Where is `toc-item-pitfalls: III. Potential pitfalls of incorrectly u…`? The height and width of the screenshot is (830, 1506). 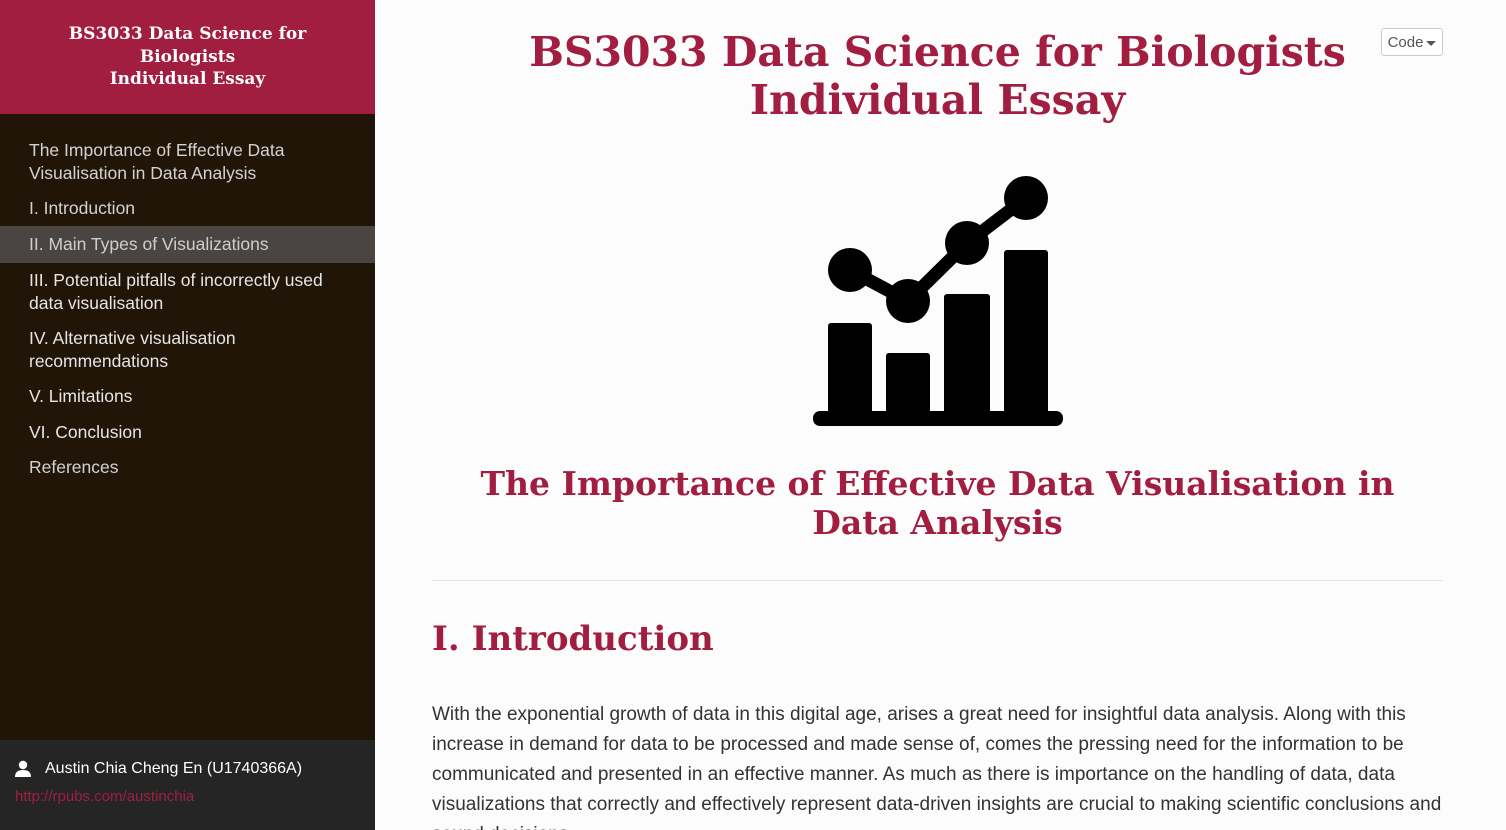
toc-item-pitfalls: III. Potential pitfalls of incorrectly u… is located at coordinates (187, 291).